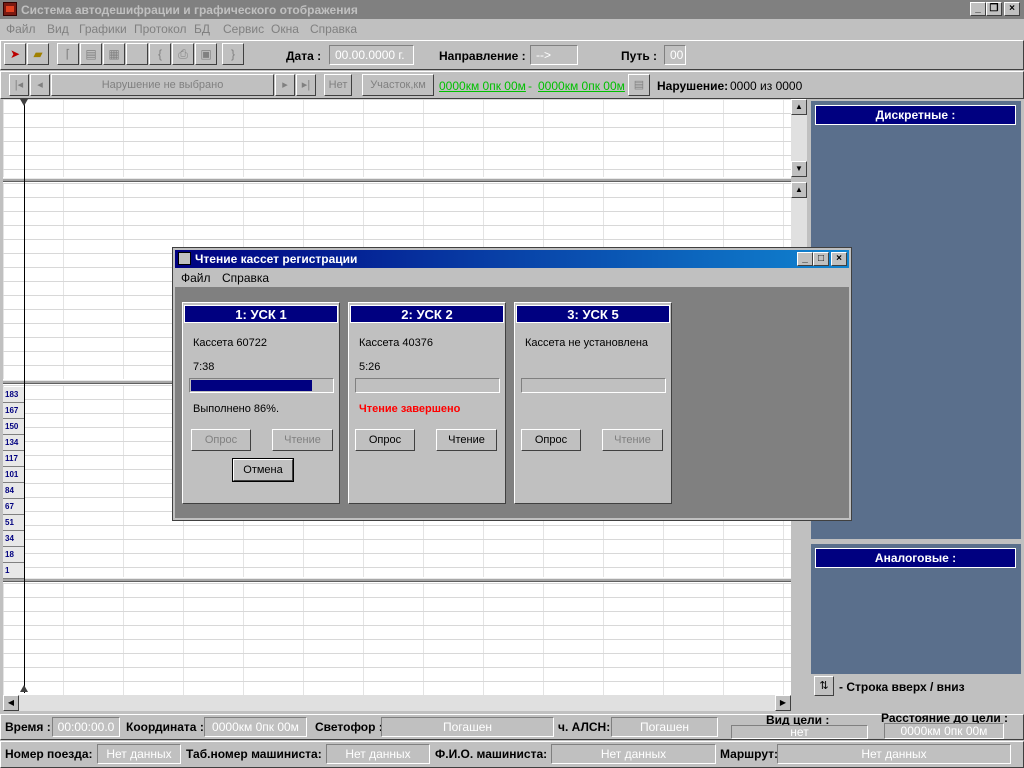 The width and height of the screenshot is (1024, 768). I want to click on clipboard-icon: ▤, so click(91, 54).